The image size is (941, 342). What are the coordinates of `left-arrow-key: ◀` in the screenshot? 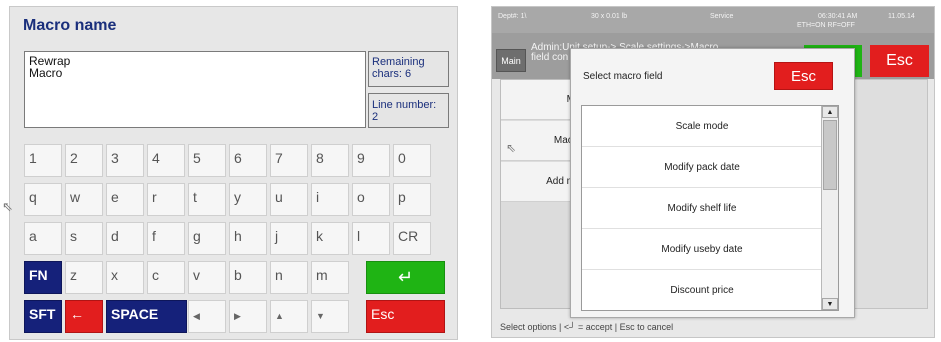 It's located at (207, 316).